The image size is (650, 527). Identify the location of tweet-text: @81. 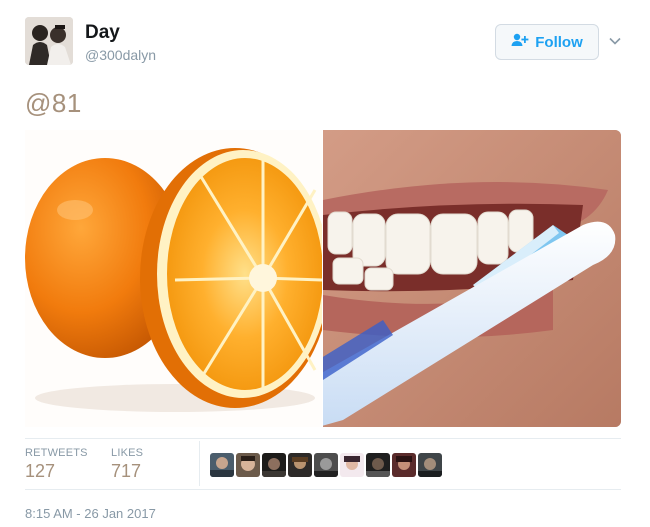
(53, 103).